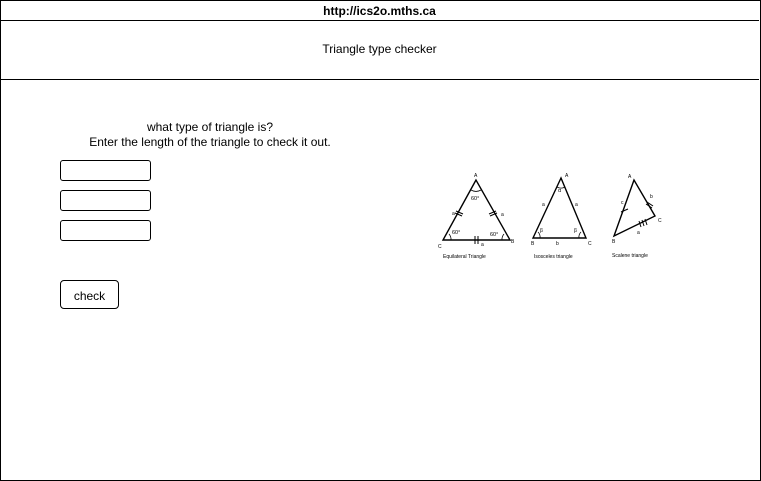 Image resolution: width=761 pixels, height=481 pixels. What do you see at coordinates (210, 127) in the screenshot?
I see `question-text: what type of triangle is?` at bounding box center [210, 127].